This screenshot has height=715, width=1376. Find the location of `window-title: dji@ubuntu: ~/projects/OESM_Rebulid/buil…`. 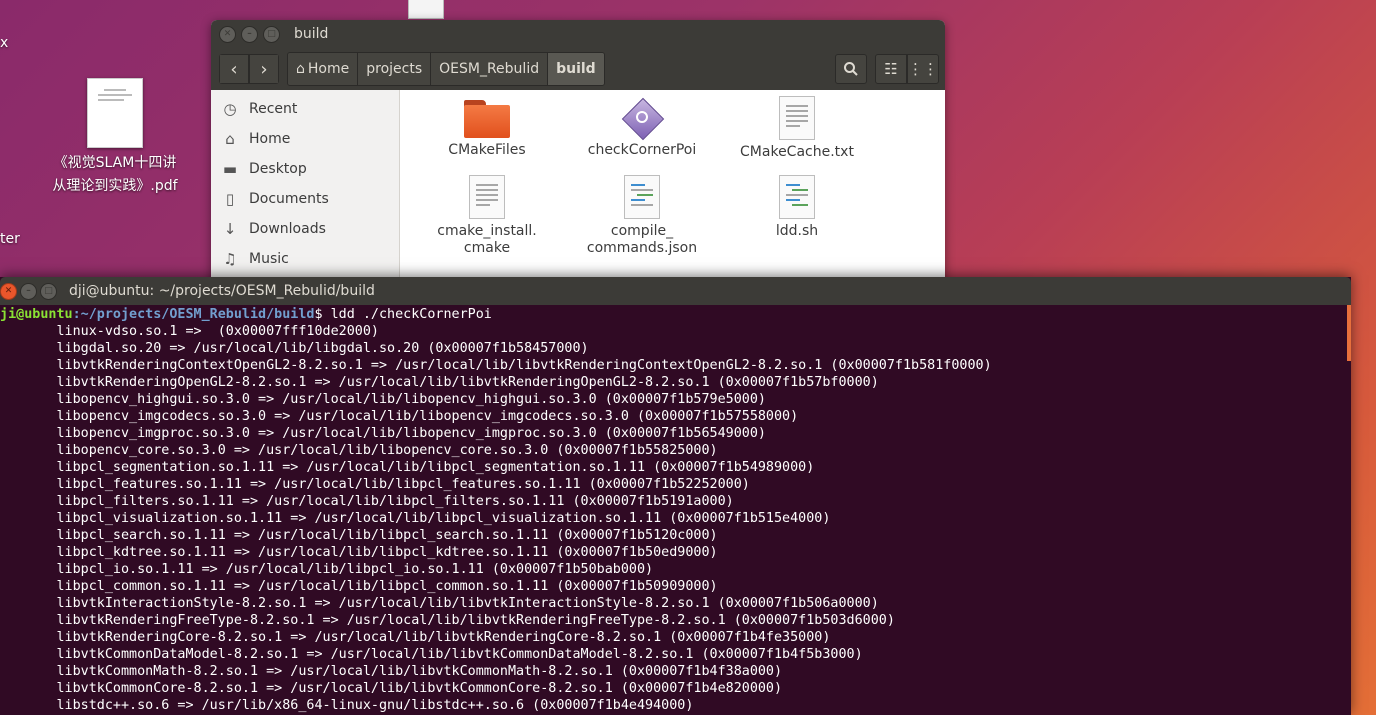

window-title: dji@ubuntu: ~/projects/OESM_Rebulid/buil… is located at coordinates (222, 291).